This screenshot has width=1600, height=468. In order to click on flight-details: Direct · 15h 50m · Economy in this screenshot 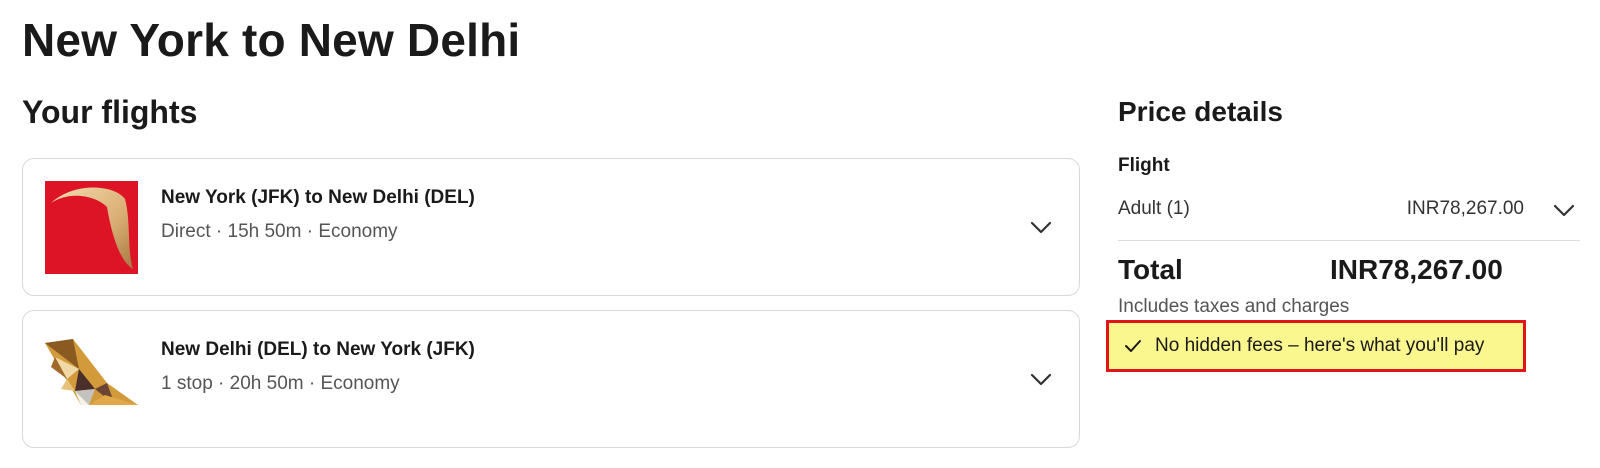, I will do `click(279, 231)`.